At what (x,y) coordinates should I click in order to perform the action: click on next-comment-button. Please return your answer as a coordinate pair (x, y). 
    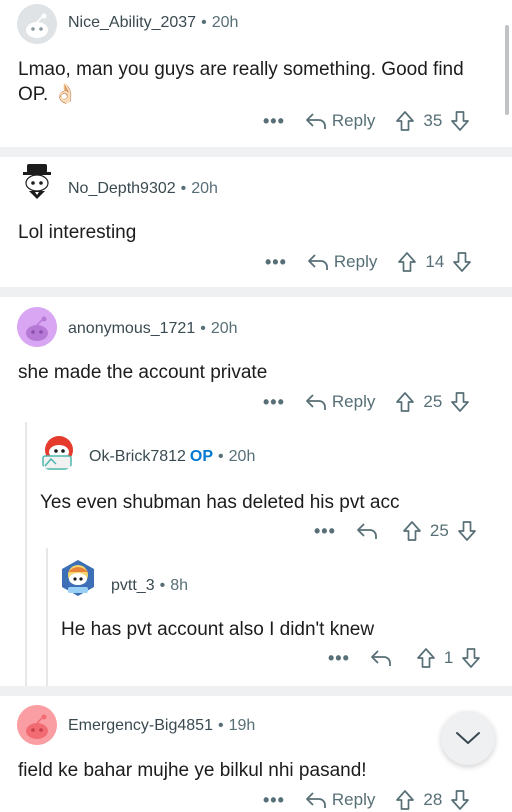
    Looking at the image, I should click on (468, 738).